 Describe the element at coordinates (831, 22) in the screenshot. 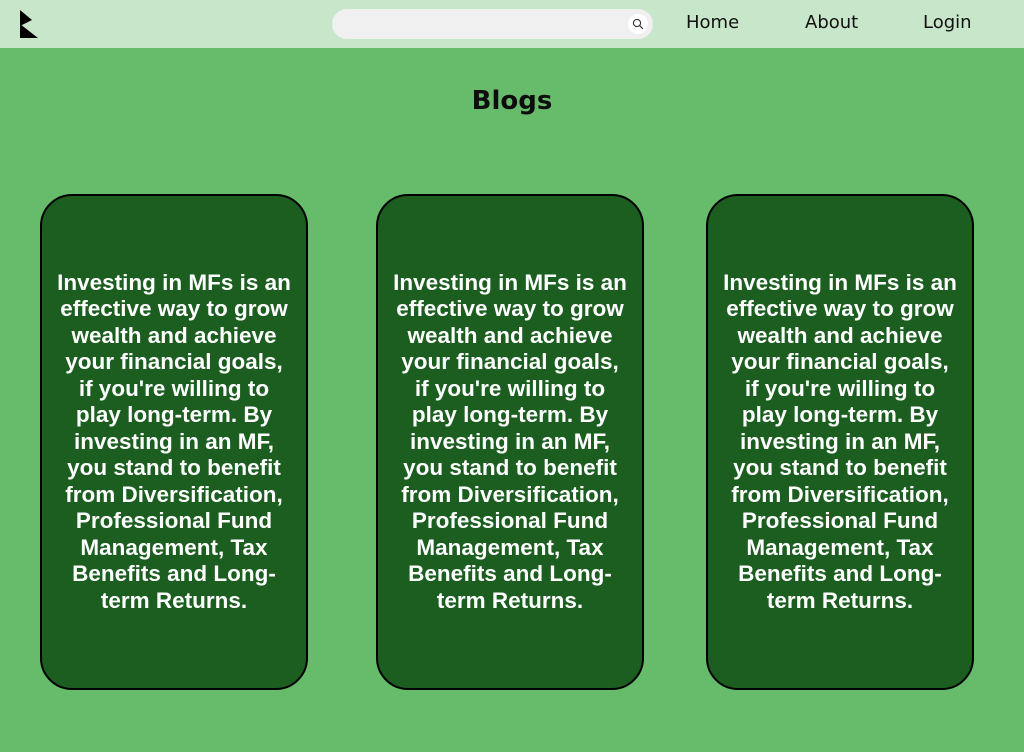

I see `nav-link-about: About` at that location.